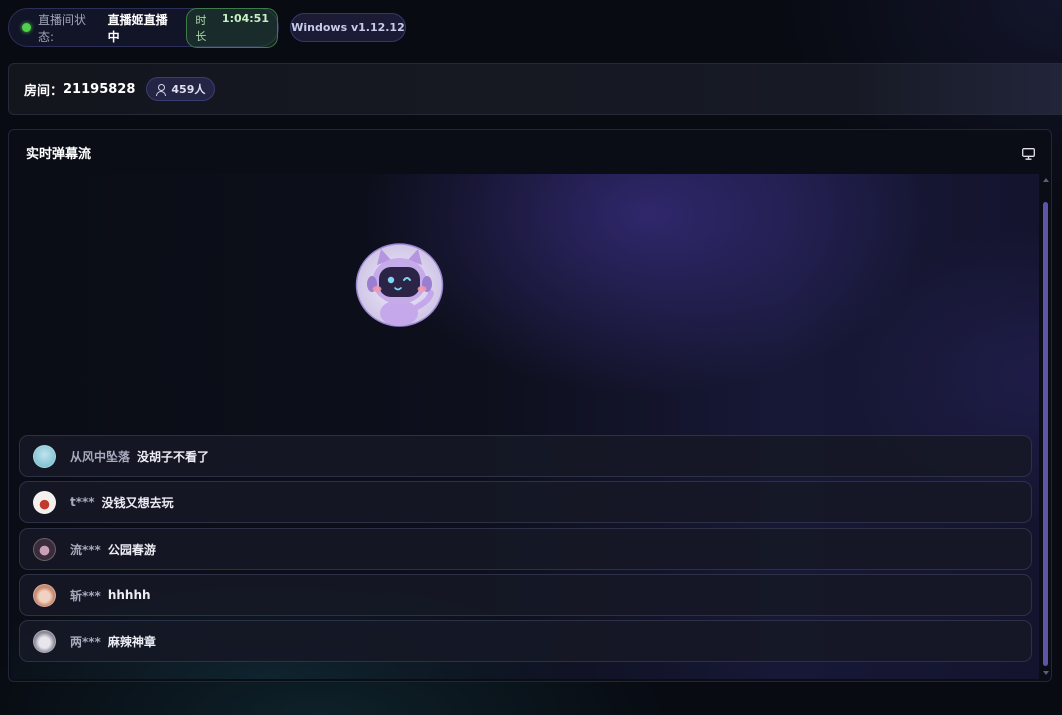 This screenshot has width=1062, height=715. I want to click on viewer-count: 459人, so click(188, 89).